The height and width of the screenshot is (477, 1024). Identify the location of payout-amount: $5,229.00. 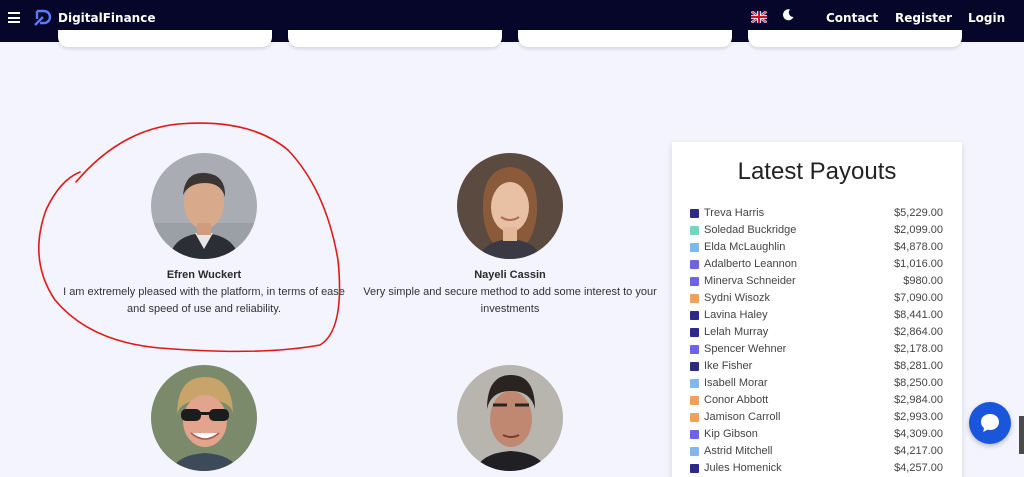
(918, 213).